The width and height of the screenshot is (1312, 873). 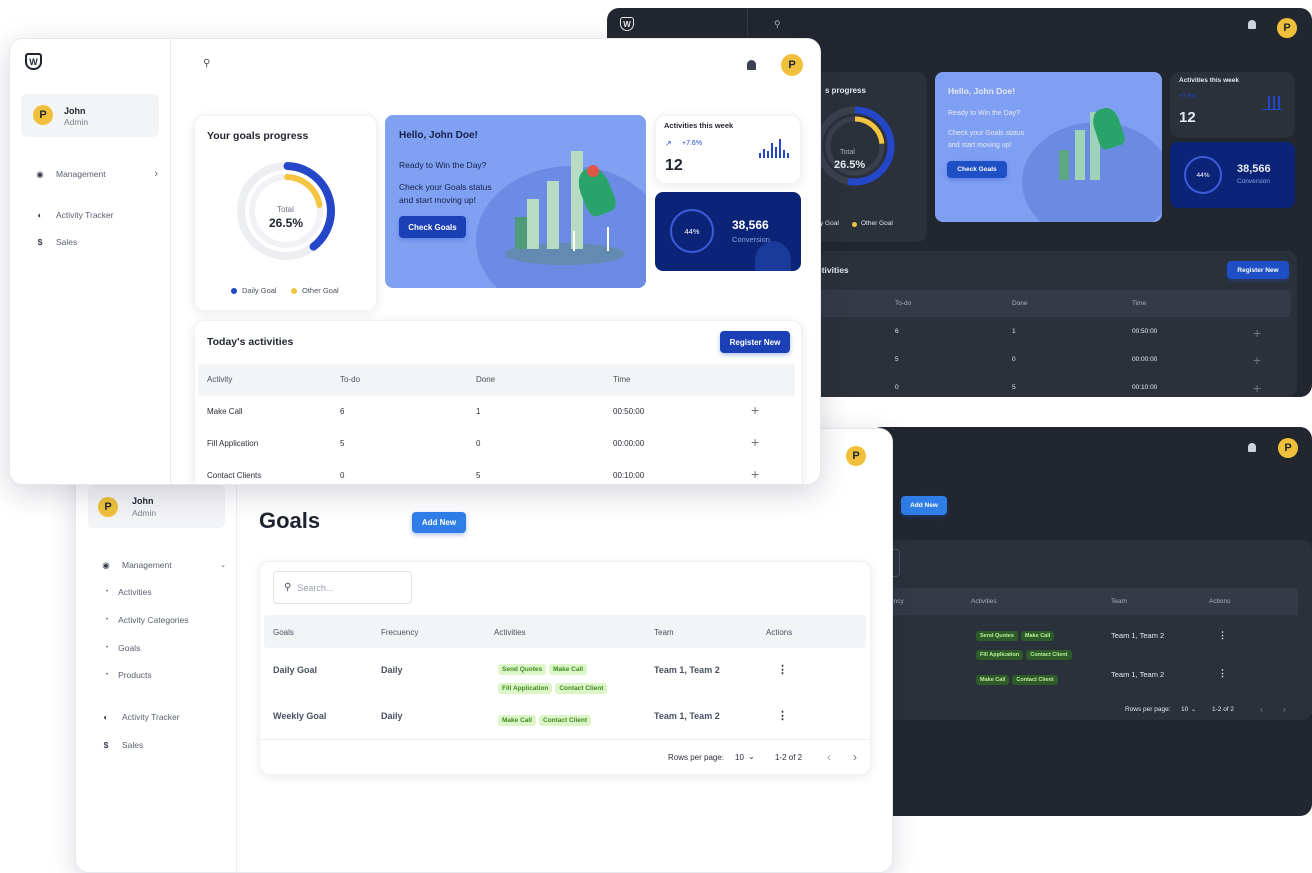 What do you see at coordinates (984, 601) in the screenshot?
I see `header-activities: Activities` at bounding box center [984, 601].